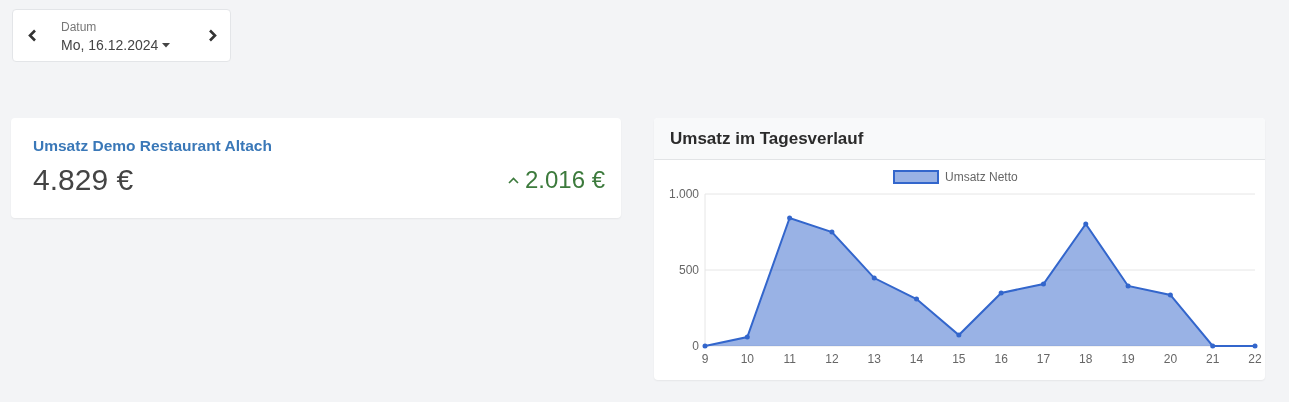 The height and width of the screenshot is (402, 1289). Describe the element at coordinates (1086, 359) in the screenshot. I see `axis-label: 18` at that location.